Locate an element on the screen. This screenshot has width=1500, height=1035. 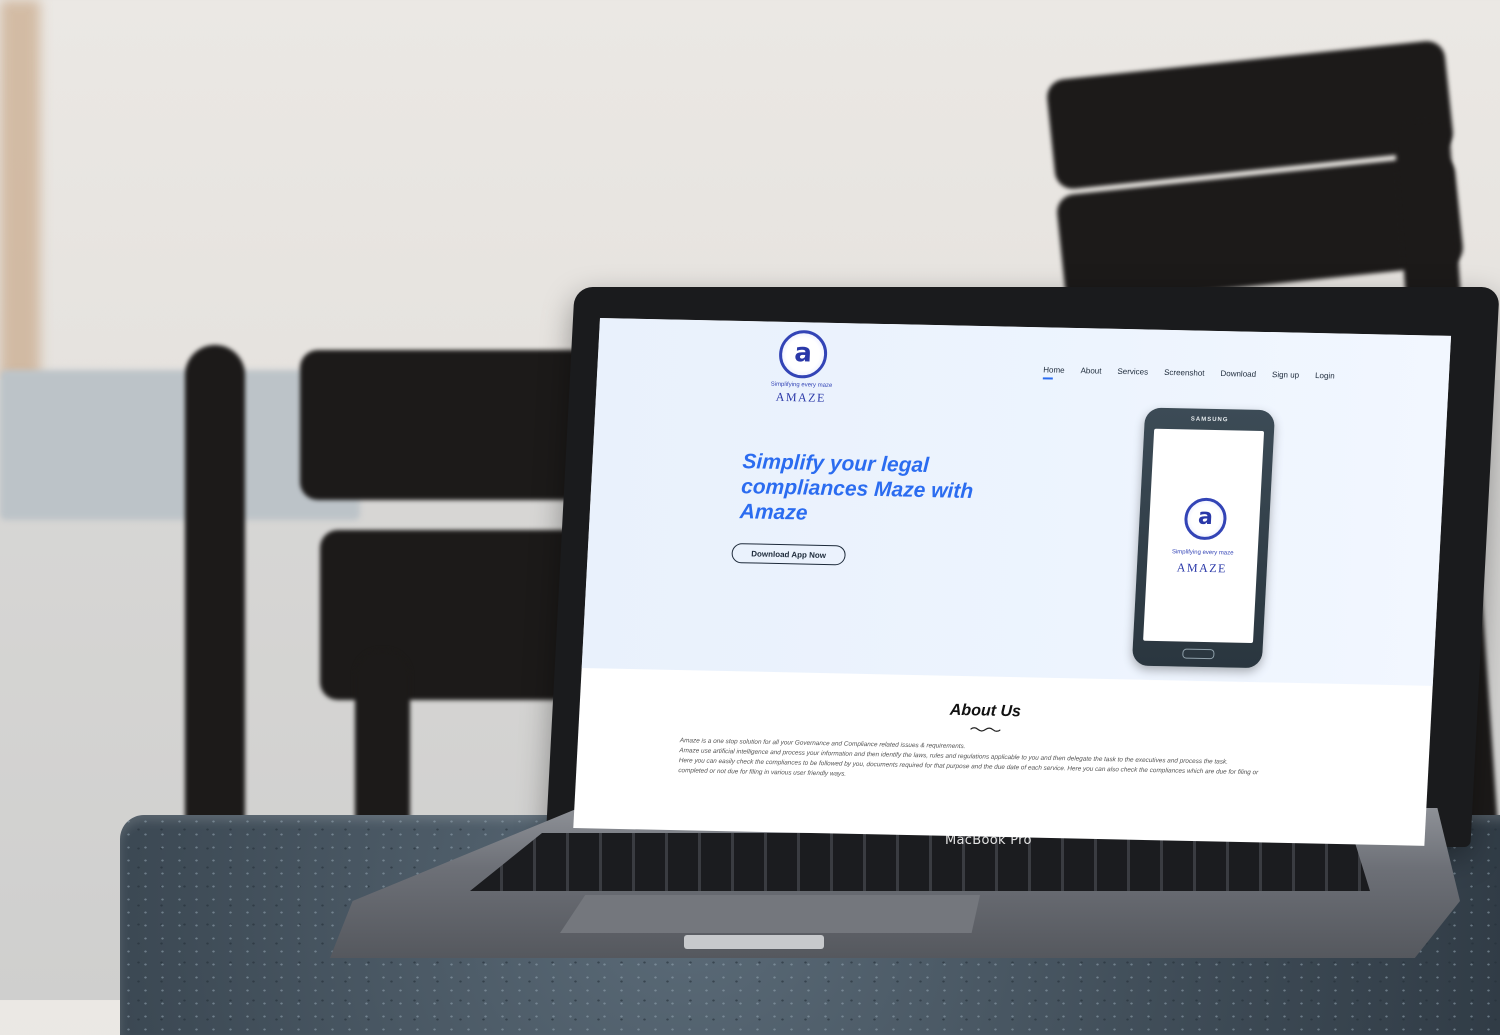
nav-item-home: Home is located at coordinates (1054, 369).